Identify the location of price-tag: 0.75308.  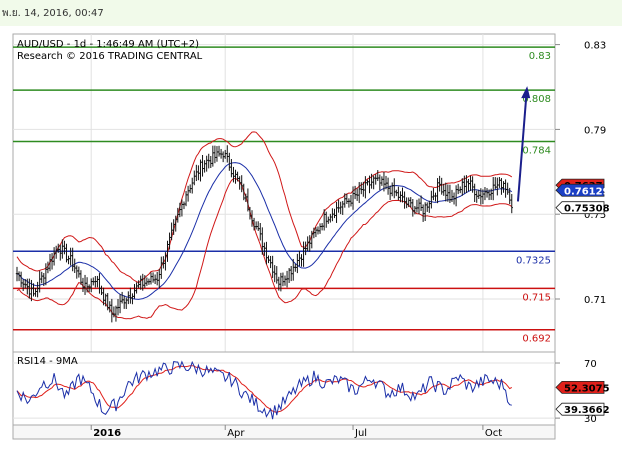
(582, 208).